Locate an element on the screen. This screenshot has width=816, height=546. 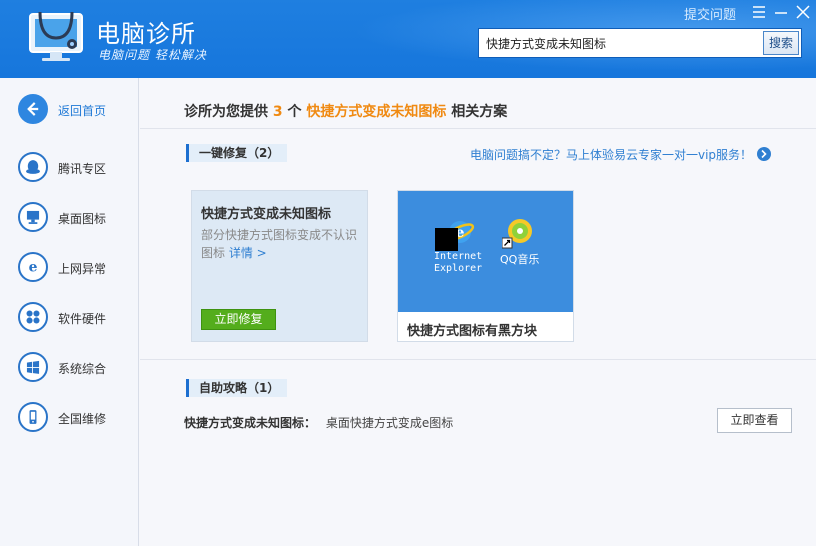
search-input is located at coordinates (620, 43).